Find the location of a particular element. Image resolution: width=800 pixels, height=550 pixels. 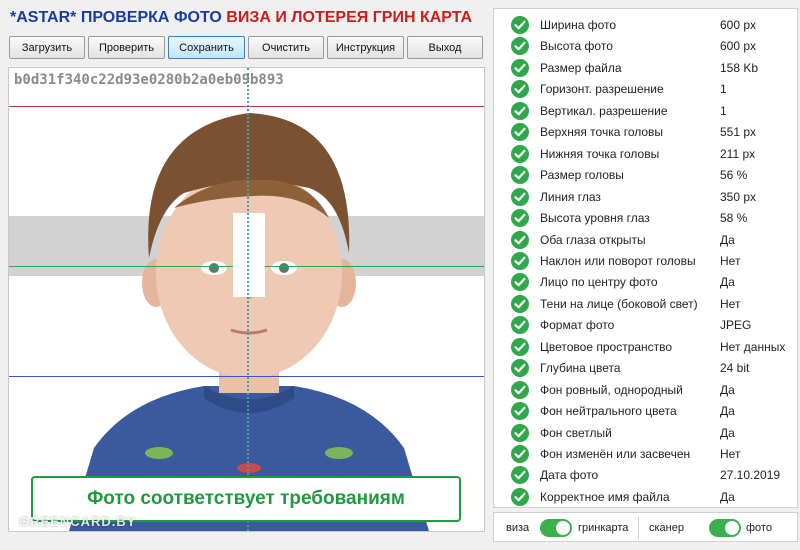

check-row: Фон изменён или засвечен Нет is located at coordinates (646, 453).